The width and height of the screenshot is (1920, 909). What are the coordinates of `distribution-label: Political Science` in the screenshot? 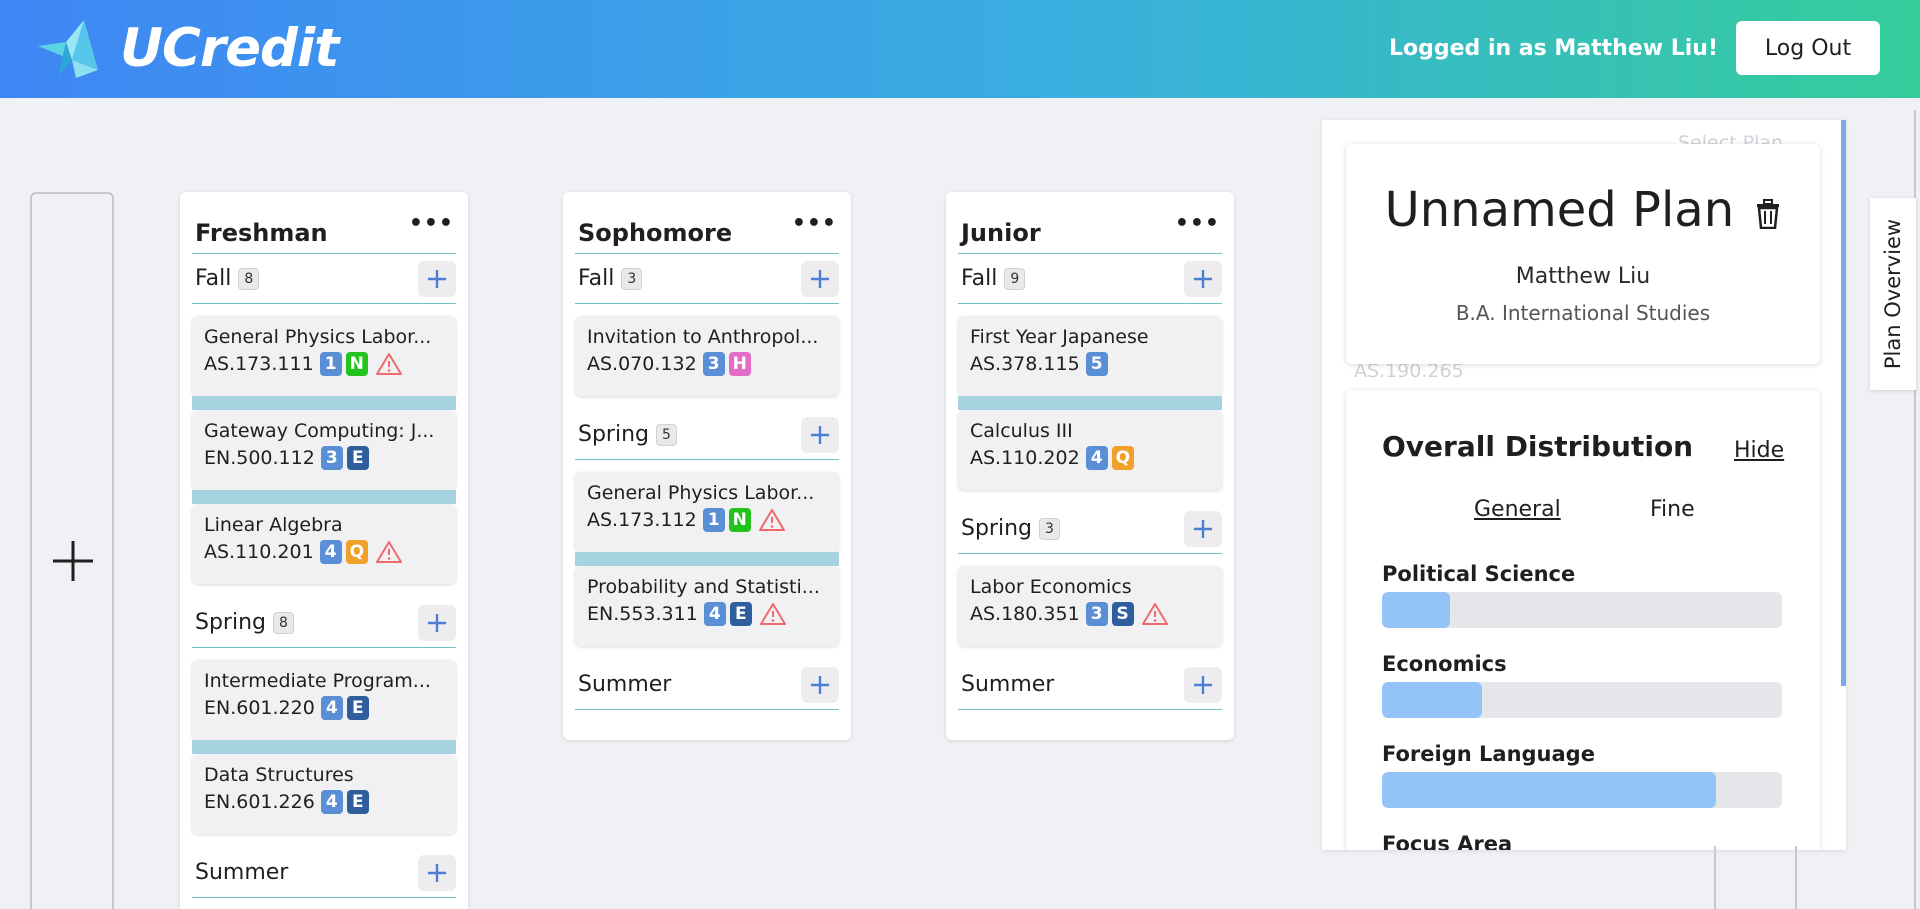 It's located at (1479, 574).